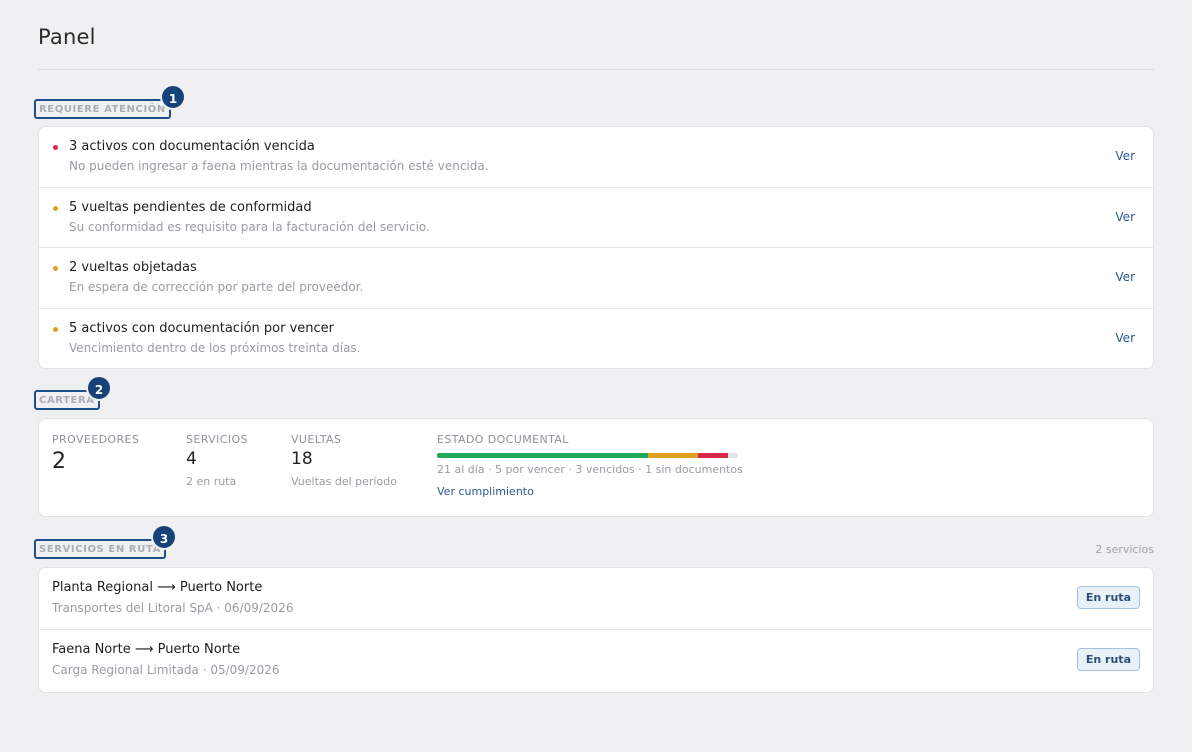  Describe the element at coordinates (201, 328) in the screenshot. I see `attention-item-title: 5 activos con documentación por vencer` at that location.